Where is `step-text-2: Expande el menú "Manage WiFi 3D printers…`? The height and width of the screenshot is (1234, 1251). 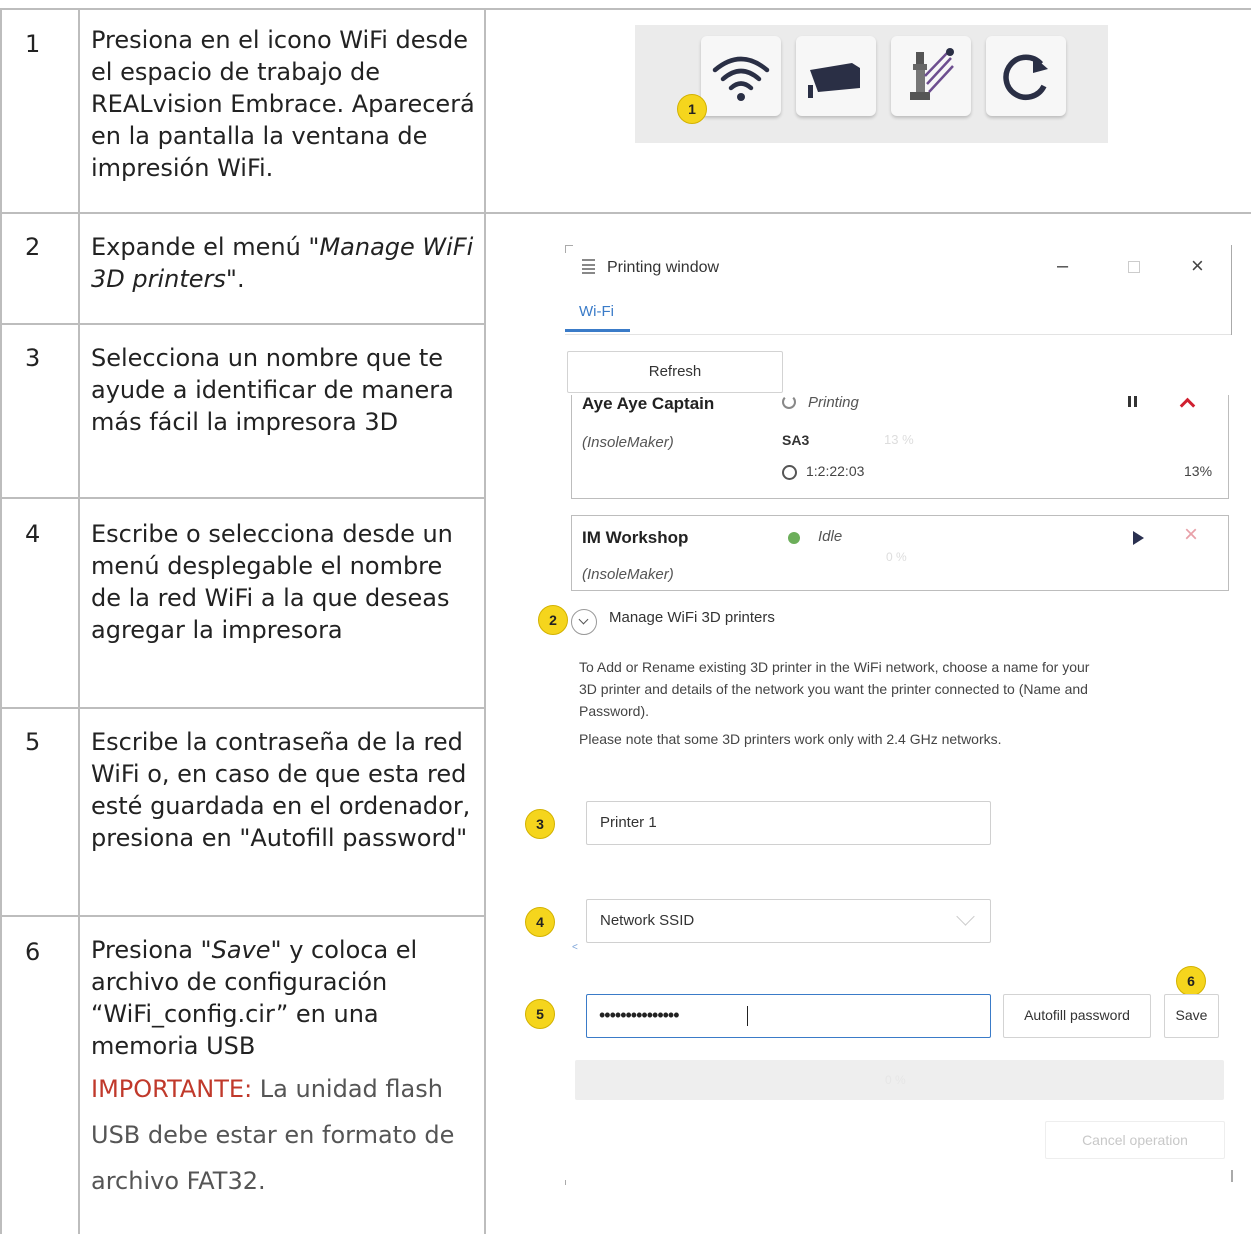
step-text-2: Expande el menú "Manage WiFi 3D printers… is located at coordinates (283, 263).